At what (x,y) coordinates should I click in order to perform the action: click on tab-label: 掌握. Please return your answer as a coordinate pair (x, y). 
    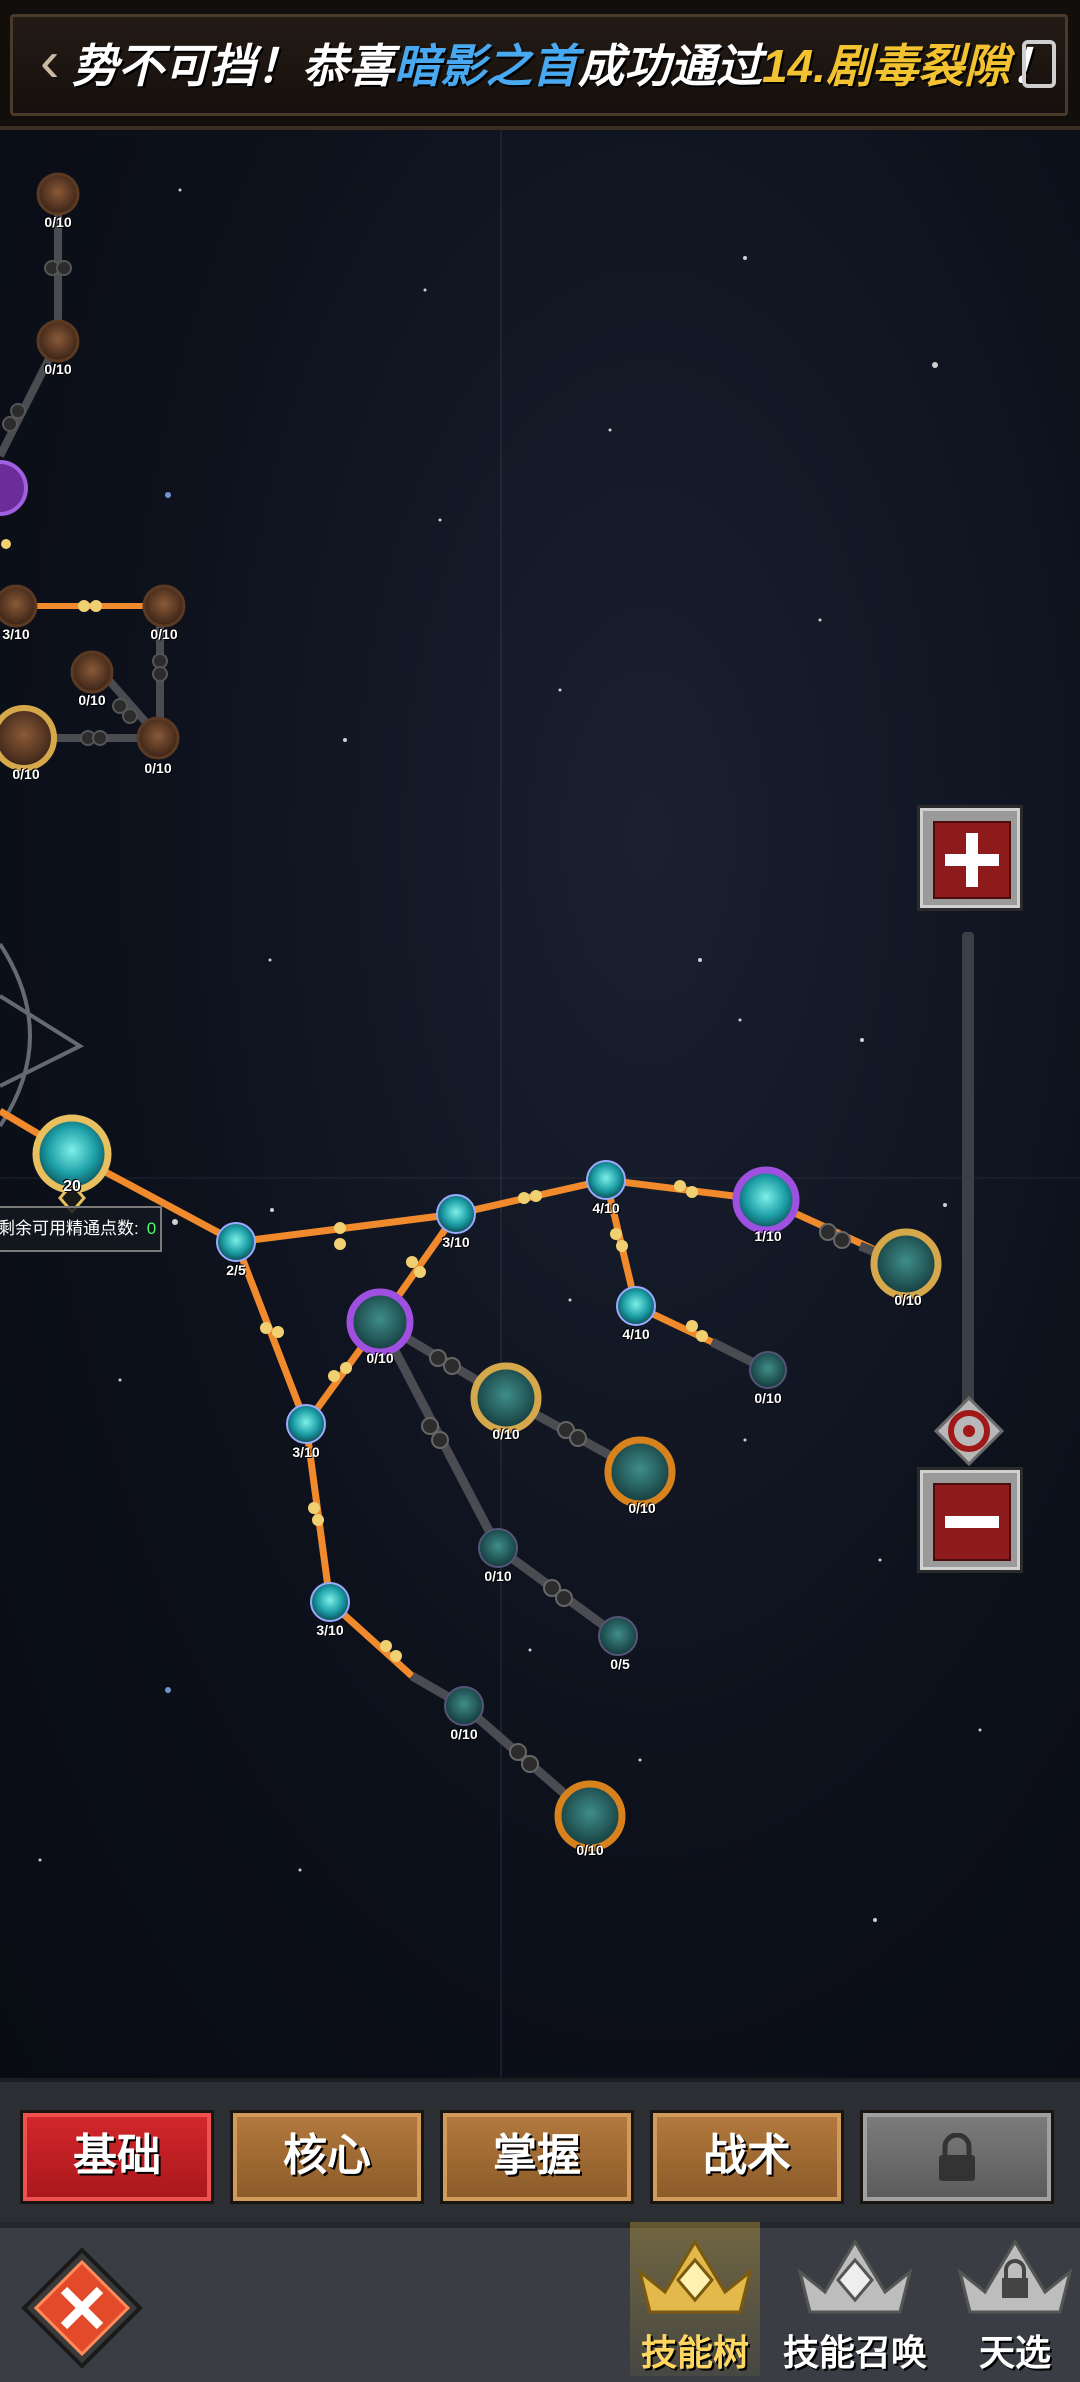
    Looking at the image, I should click on (537, 2155).